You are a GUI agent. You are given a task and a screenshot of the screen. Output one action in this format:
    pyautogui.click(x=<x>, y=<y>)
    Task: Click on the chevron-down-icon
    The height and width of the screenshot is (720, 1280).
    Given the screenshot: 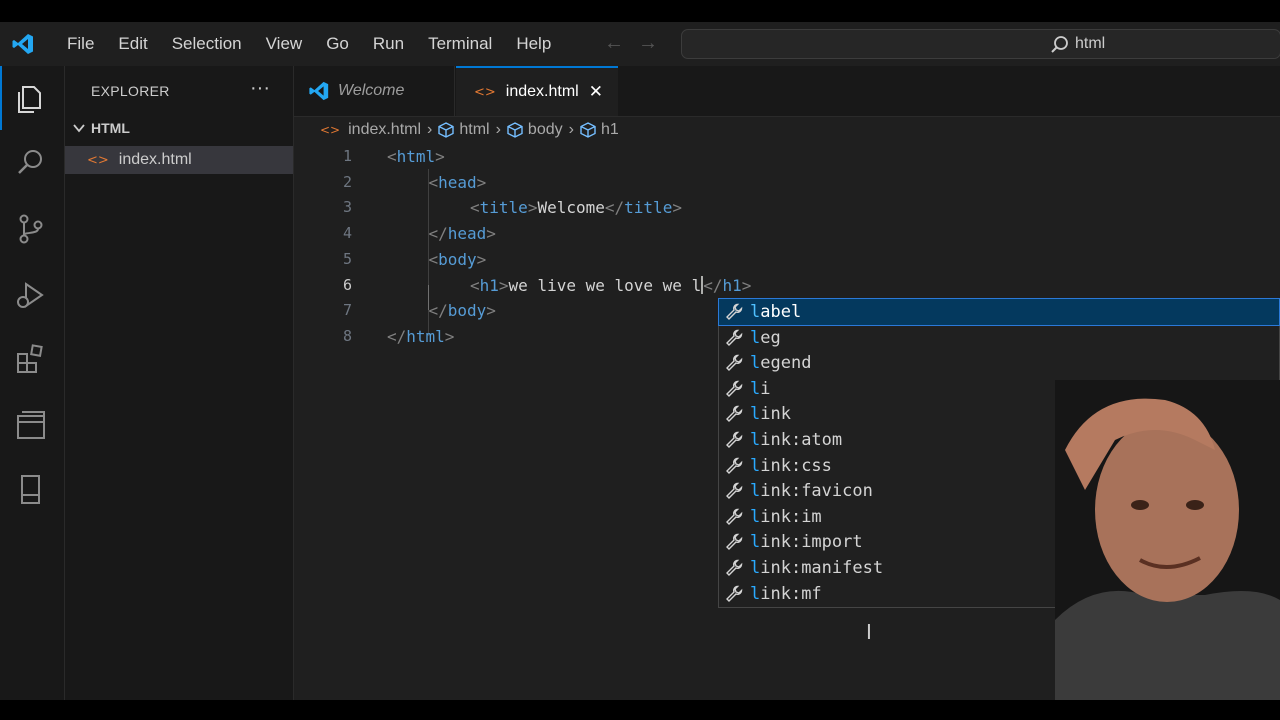 What is the action you would take?
    pyautogui.click(x=79, y=128)
    